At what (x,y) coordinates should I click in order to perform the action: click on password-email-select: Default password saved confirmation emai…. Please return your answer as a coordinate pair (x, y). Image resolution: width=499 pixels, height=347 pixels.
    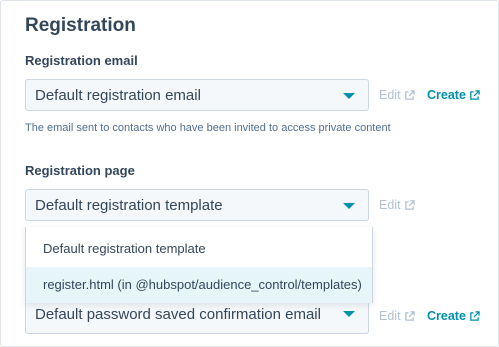
    Looking at the image, I should click on (197, 317).